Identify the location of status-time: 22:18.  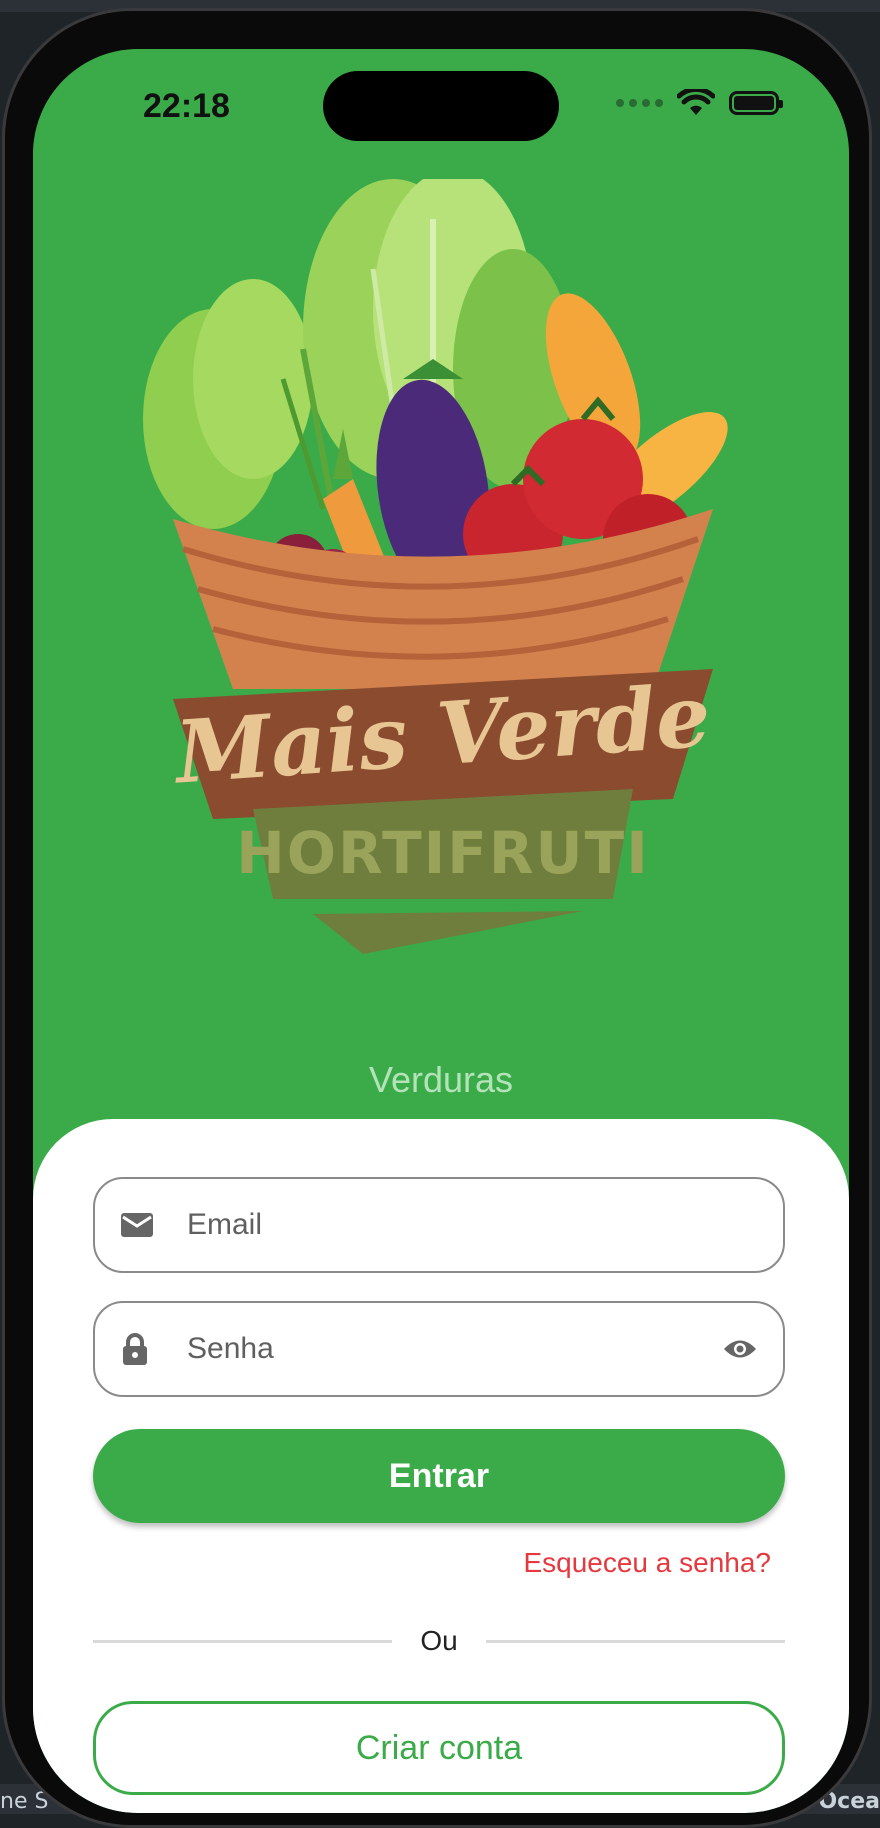
(186, 106).